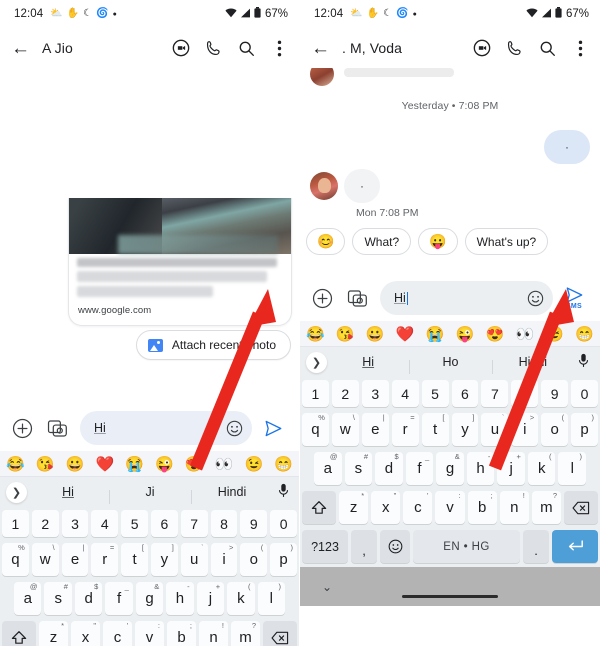 This screenshot has height=646, width=600. I want to click on emoji-key-icon, so click(395, 546).